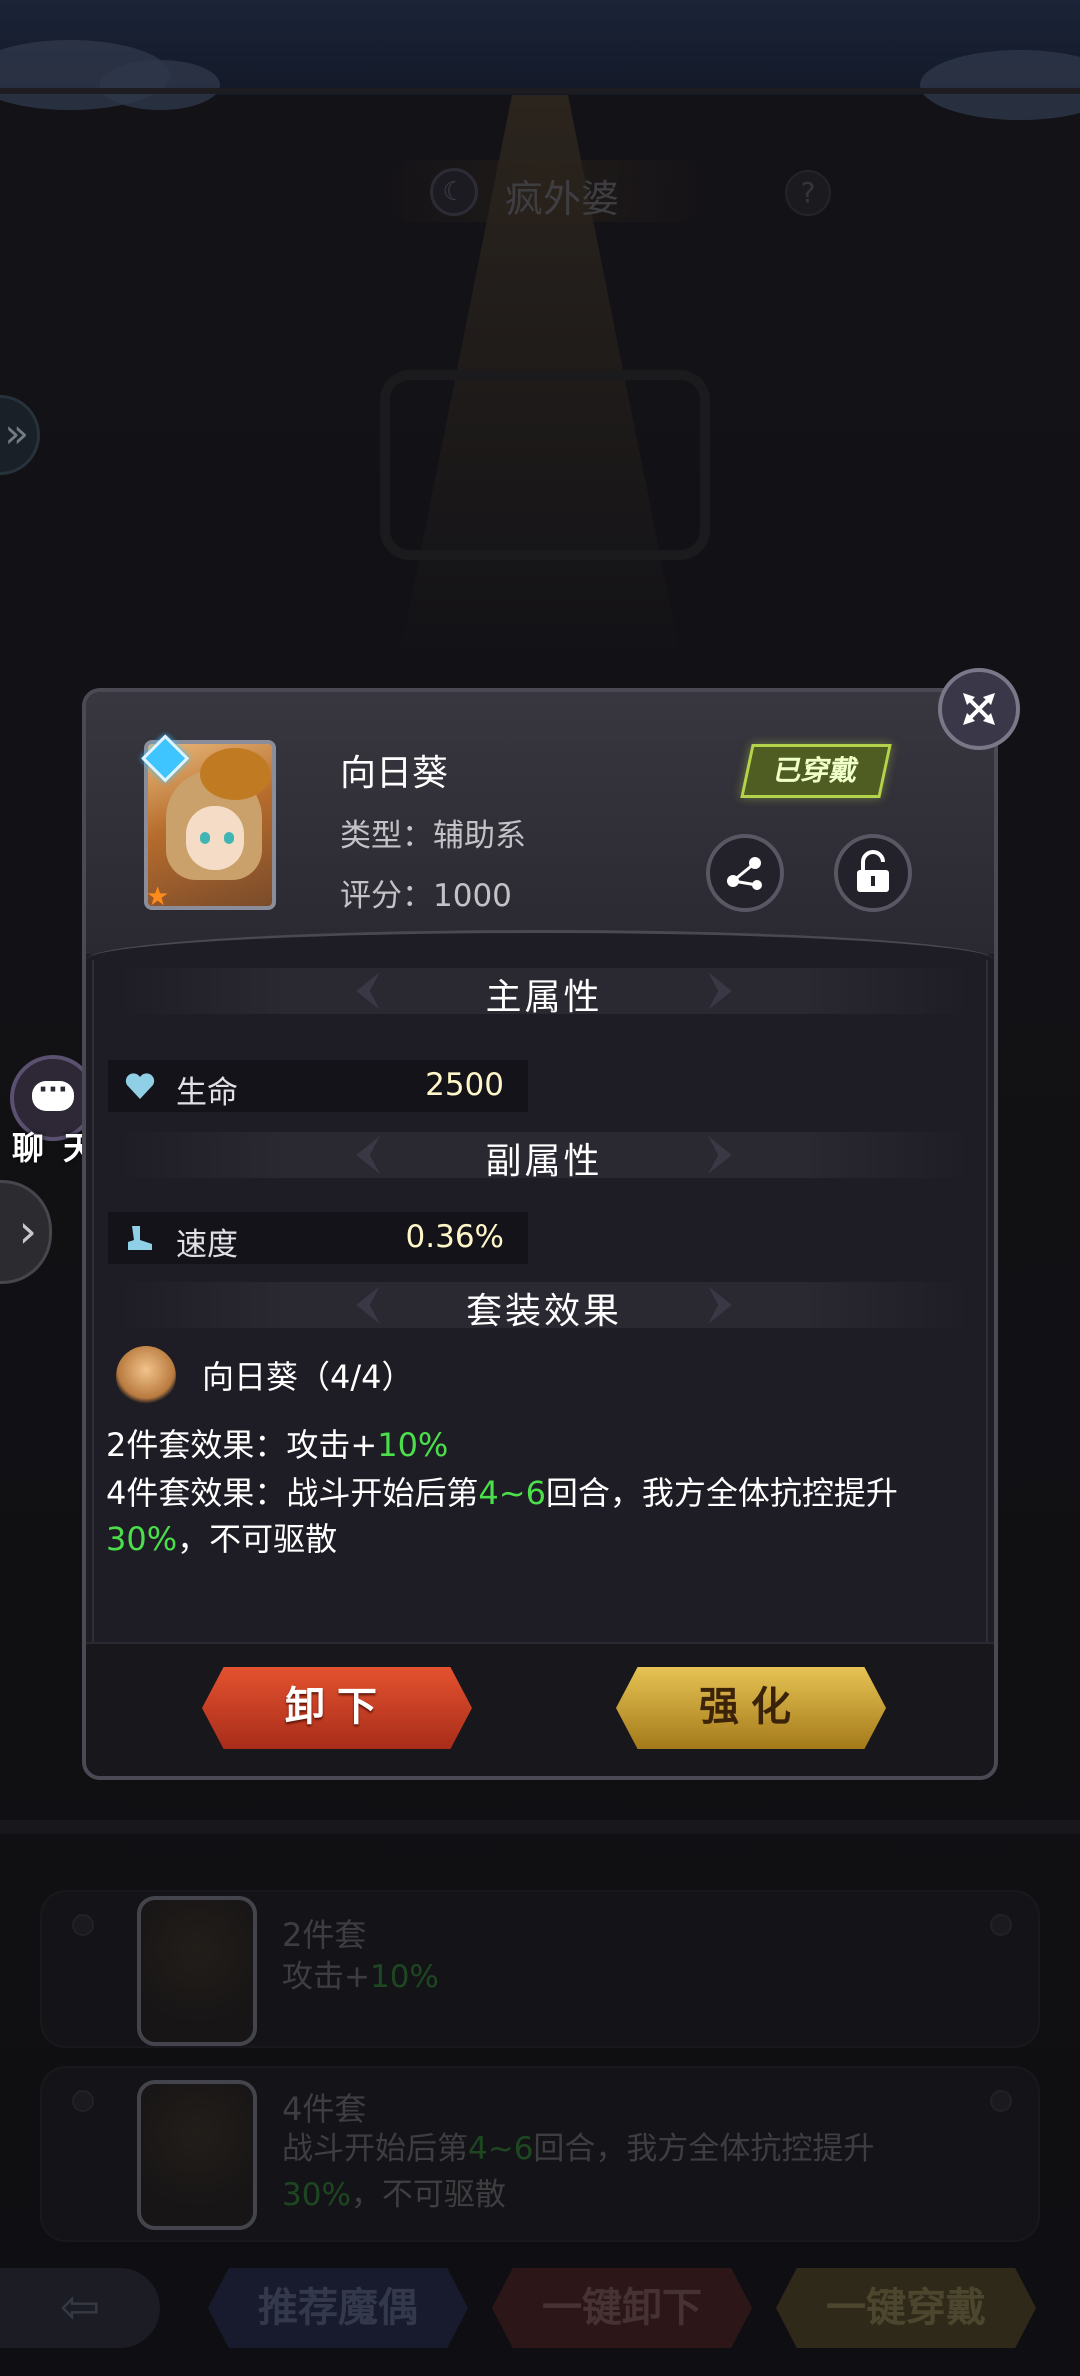 The image size is (1080, 2376). What do you see at coordinates (318, 1238) in the screenshot?
I see `sub-attribute-row: 速度 0.36%` at bounding box center [318, 1238].